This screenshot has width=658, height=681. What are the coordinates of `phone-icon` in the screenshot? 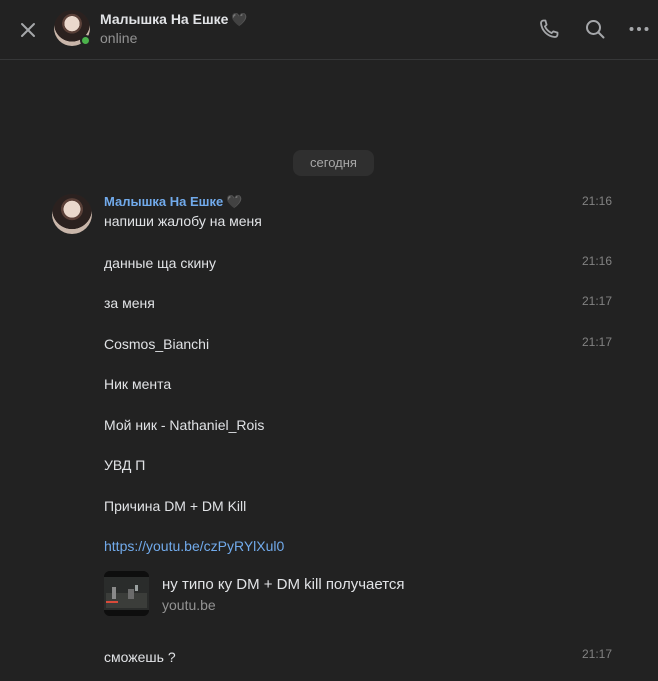 It's located at (549, 29).